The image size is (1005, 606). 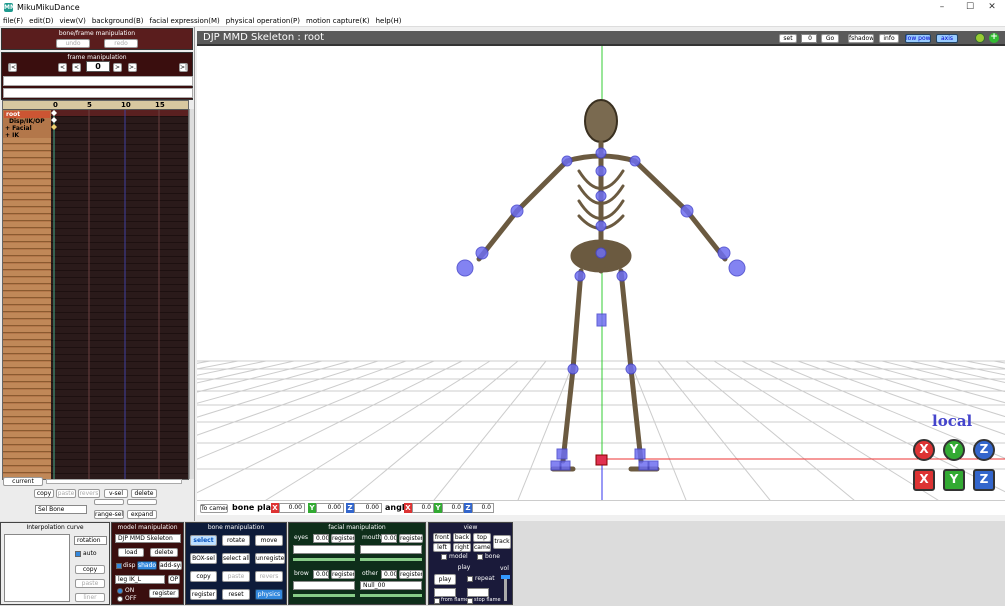 What do you see at coordinates (269, 594) in the screenshot?
I see `physics-button: physics` at bounding box center [269, 594].